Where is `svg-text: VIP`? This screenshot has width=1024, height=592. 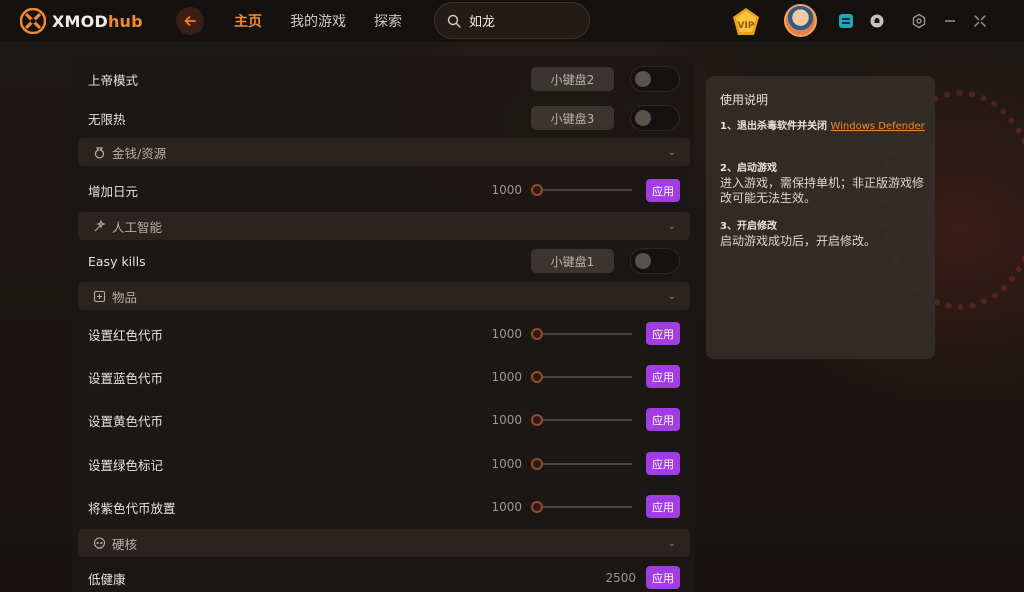 svg-text: VIP is located at coordinates (746, 26).